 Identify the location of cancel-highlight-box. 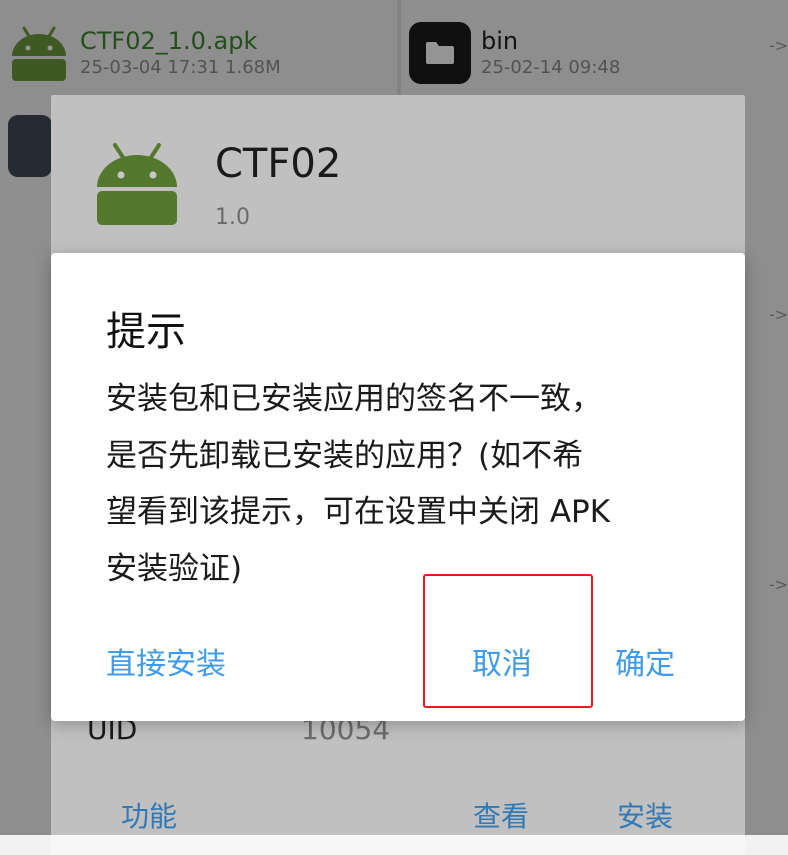
(508, 641).